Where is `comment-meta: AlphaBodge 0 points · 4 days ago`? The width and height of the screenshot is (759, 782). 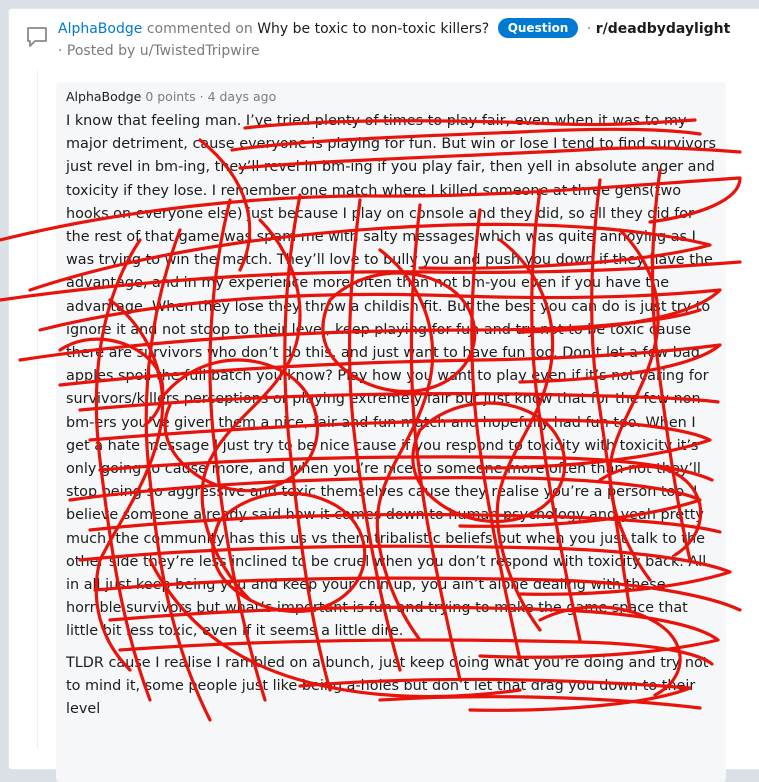 comment-meta: AlphaBodge 0 points · 4 days ago is located at coordinates (171, 96).